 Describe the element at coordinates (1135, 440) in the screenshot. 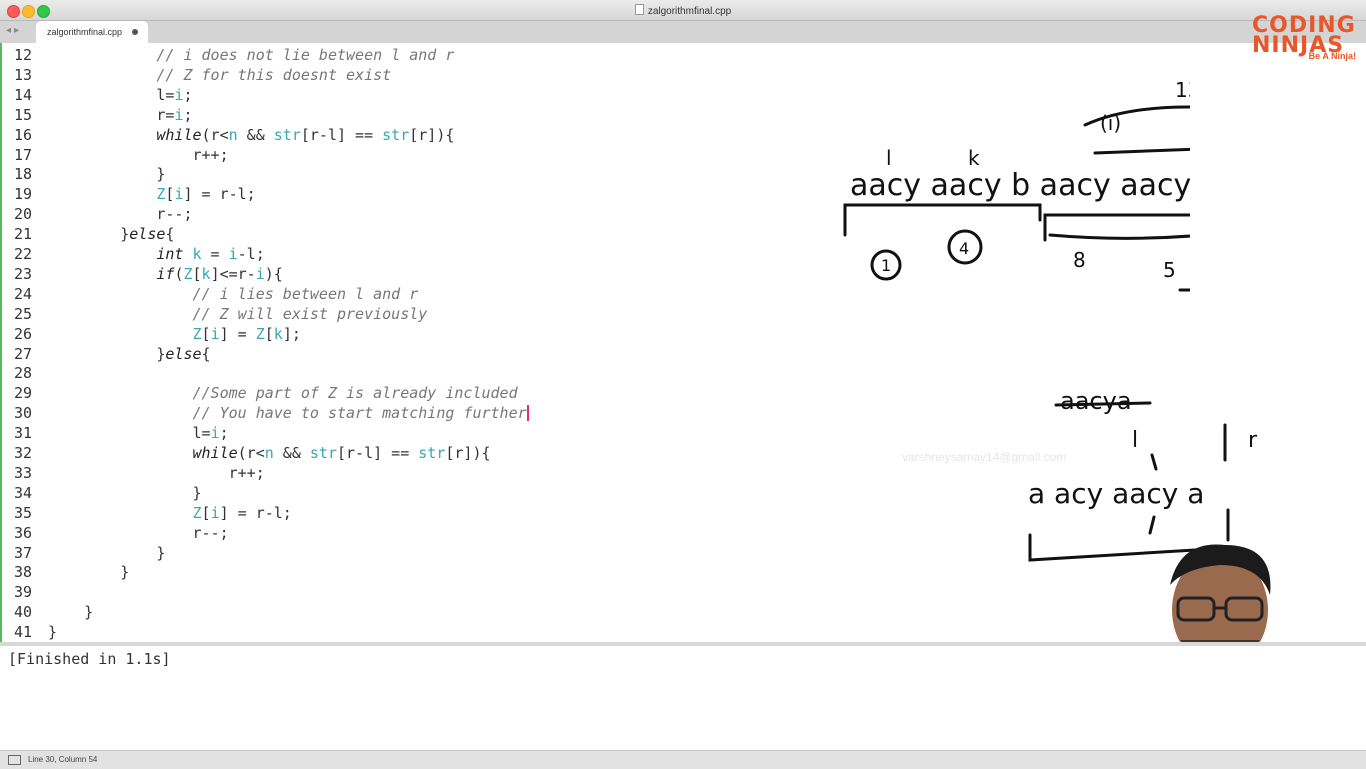

I see `mark-l-bottom: l` at that location.